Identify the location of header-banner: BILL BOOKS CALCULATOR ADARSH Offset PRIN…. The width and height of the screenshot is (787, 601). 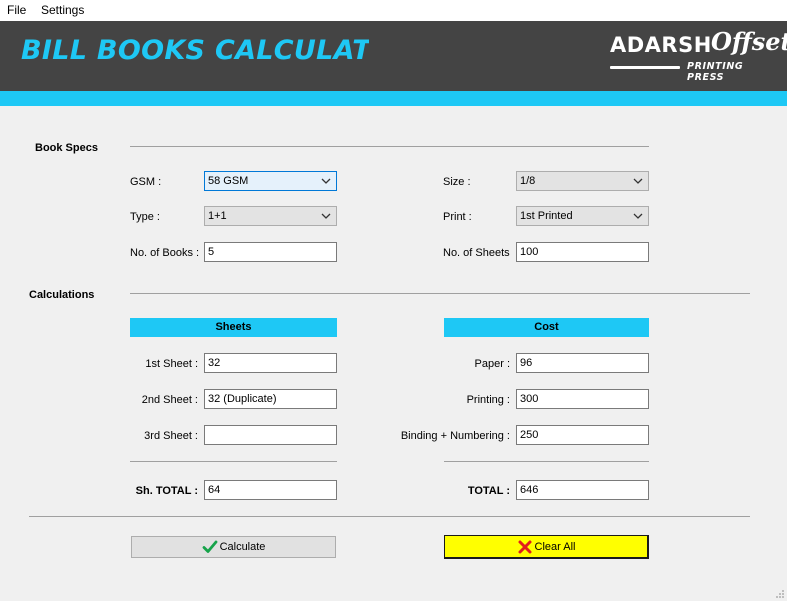
(393, 56).